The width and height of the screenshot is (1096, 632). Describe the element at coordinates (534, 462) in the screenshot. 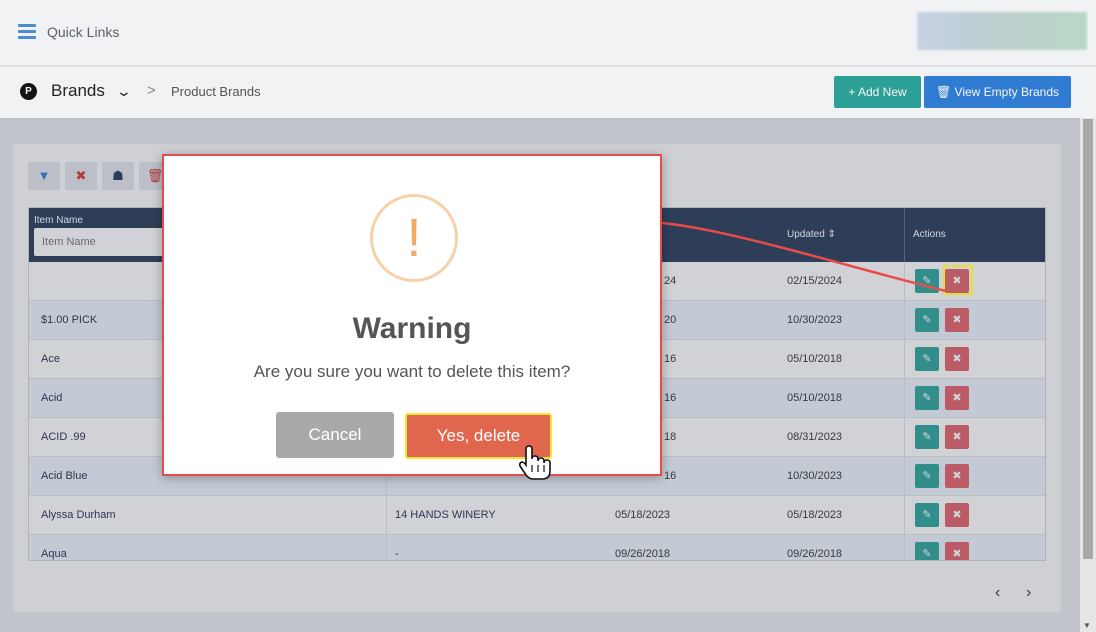

I see `hand-pointer-icon` at that location.